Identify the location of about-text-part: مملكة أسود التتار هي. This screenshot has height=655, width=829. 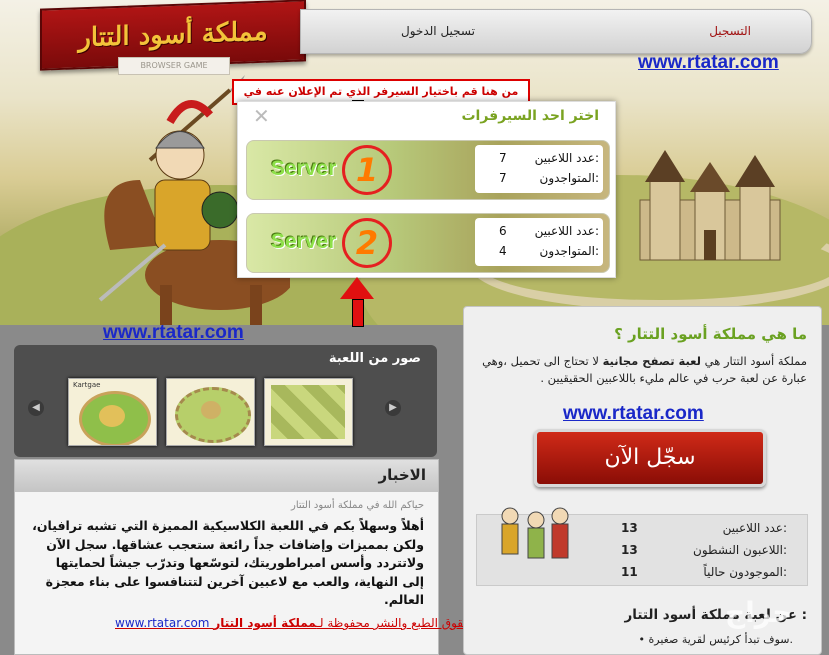
(754, 361).